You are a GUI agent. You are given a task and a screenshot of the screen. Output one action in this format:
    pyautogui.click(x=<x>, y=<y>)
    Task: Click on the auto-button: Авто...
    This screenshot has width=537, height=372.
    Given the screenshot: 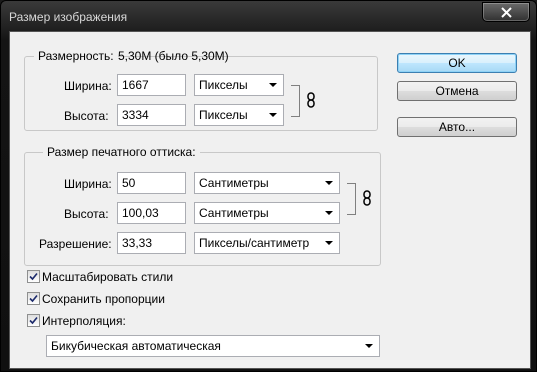 What is the action you would take?
    pyautogui.click(x=457, y=127)
    